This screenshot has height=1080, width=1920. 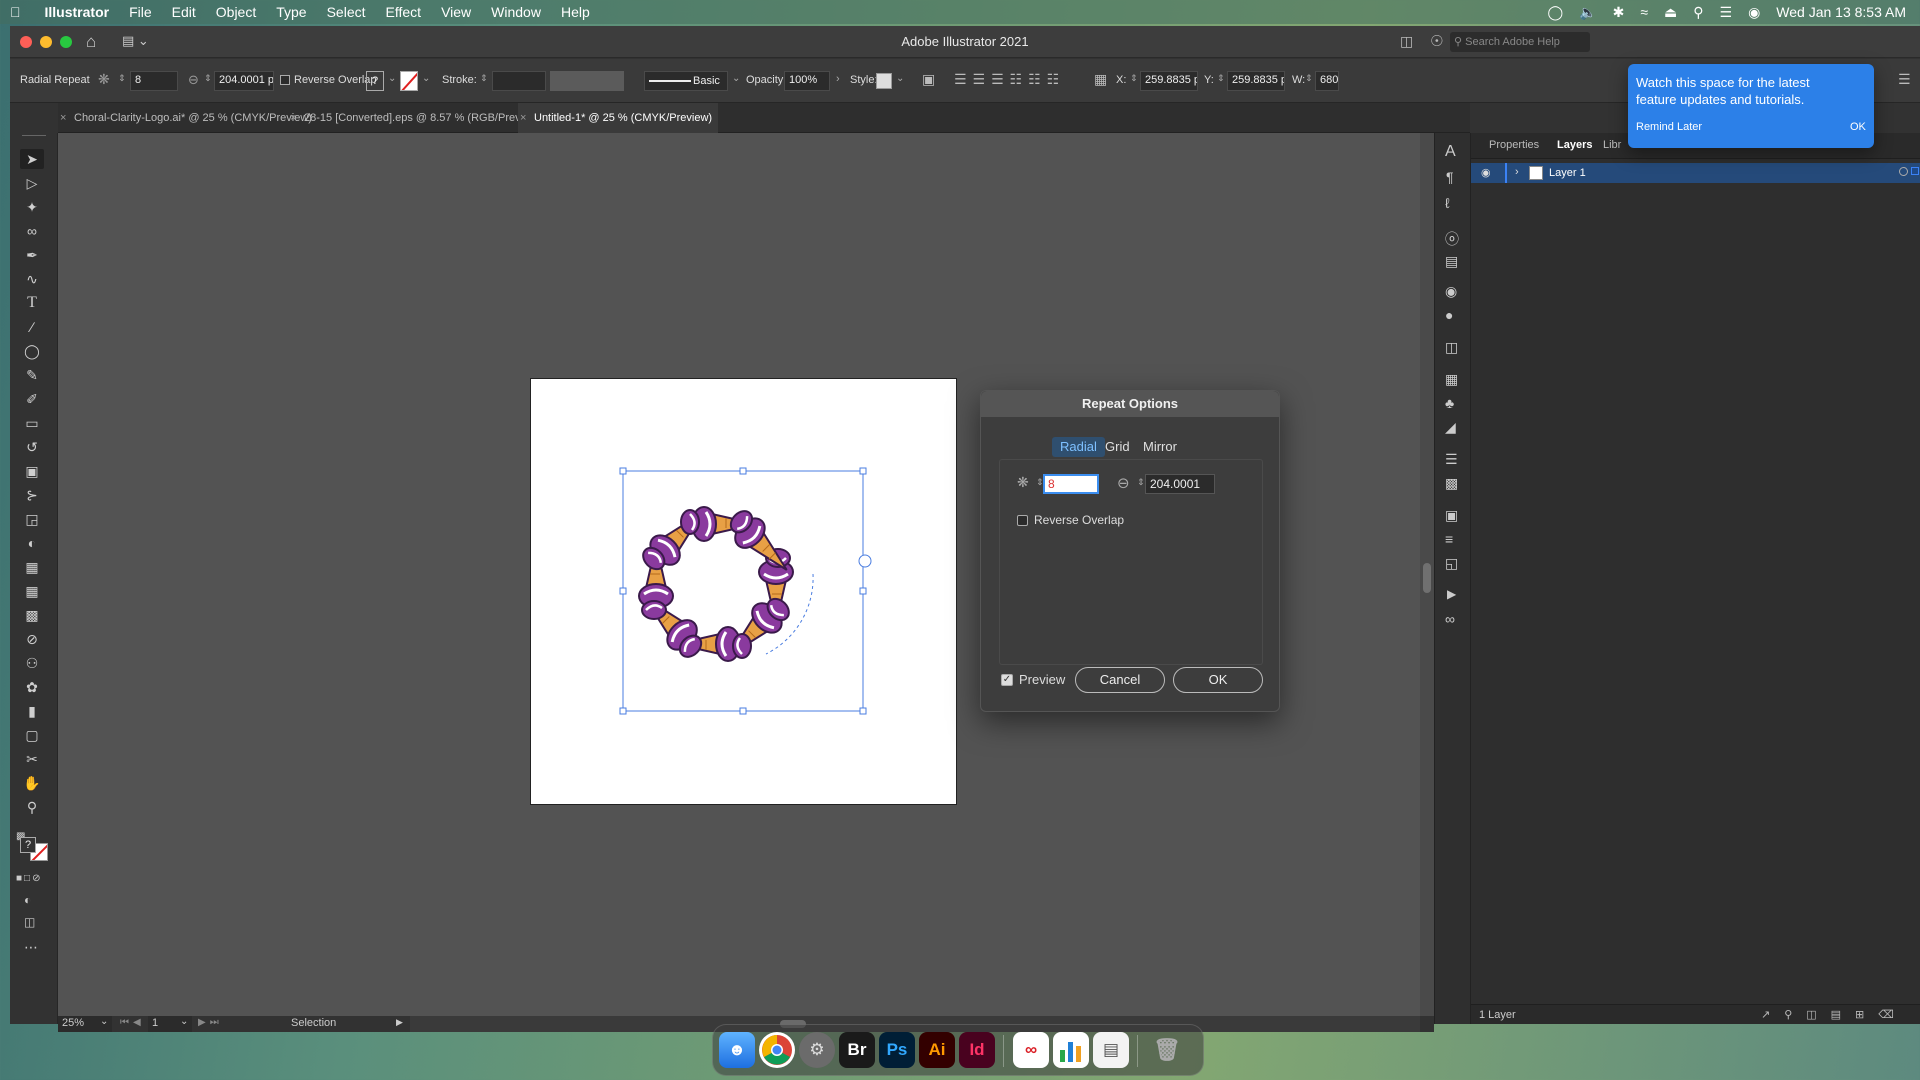 What do you see at coordinates (375, 81) in the screenshot?
I see `fill-swatch-unknown: ?` at bounding box center [375, 81].